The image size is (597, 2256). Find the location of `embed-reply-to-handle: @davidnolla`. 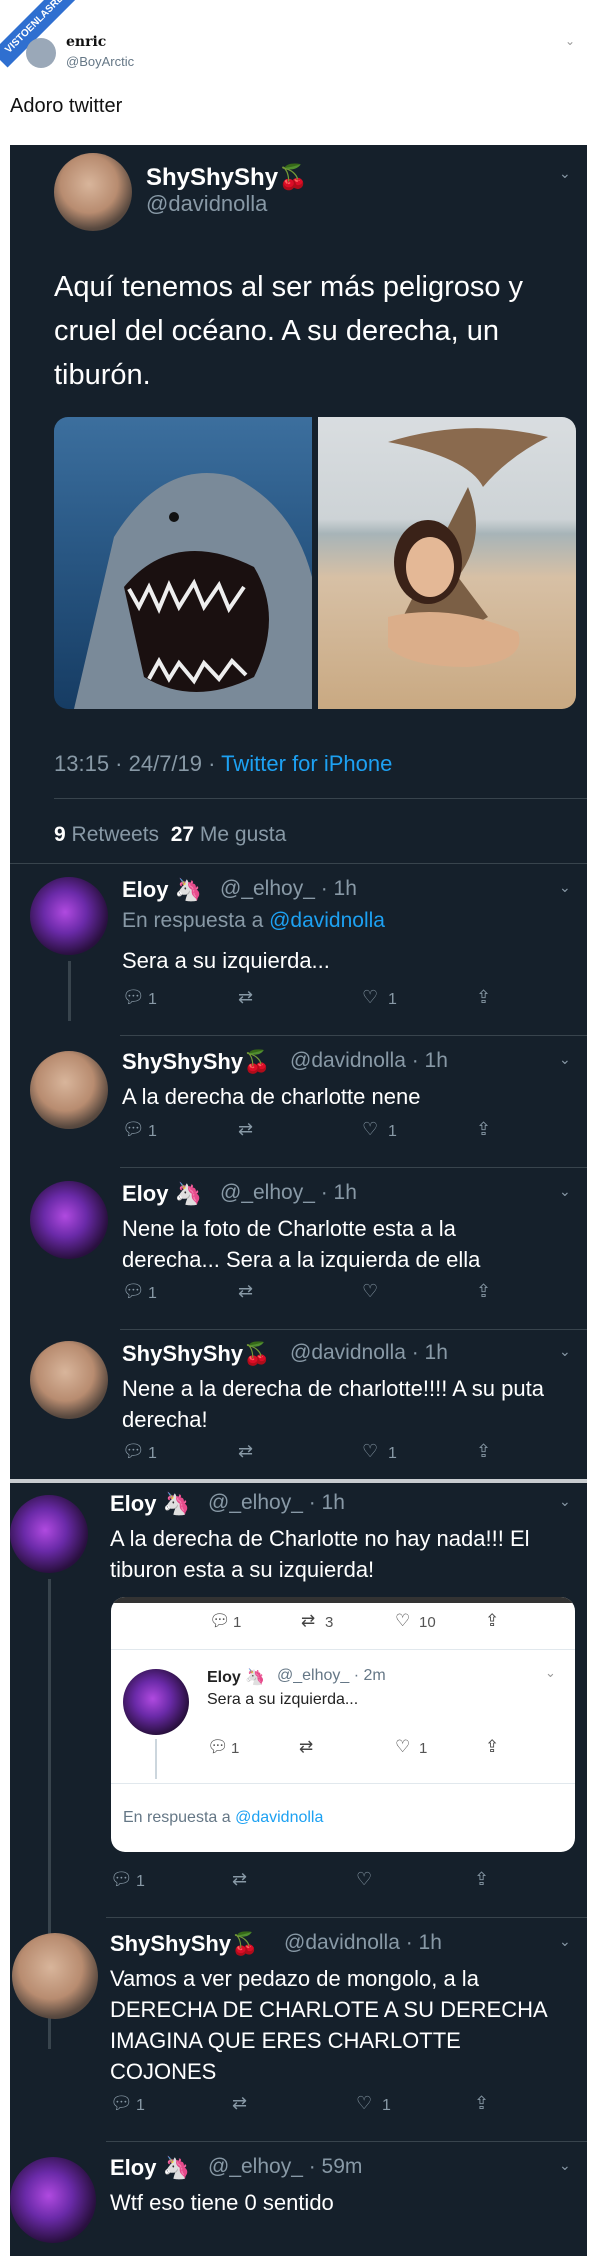

embed-reply-to-handle: @davidnolla is located at coordinates (279, 1817).